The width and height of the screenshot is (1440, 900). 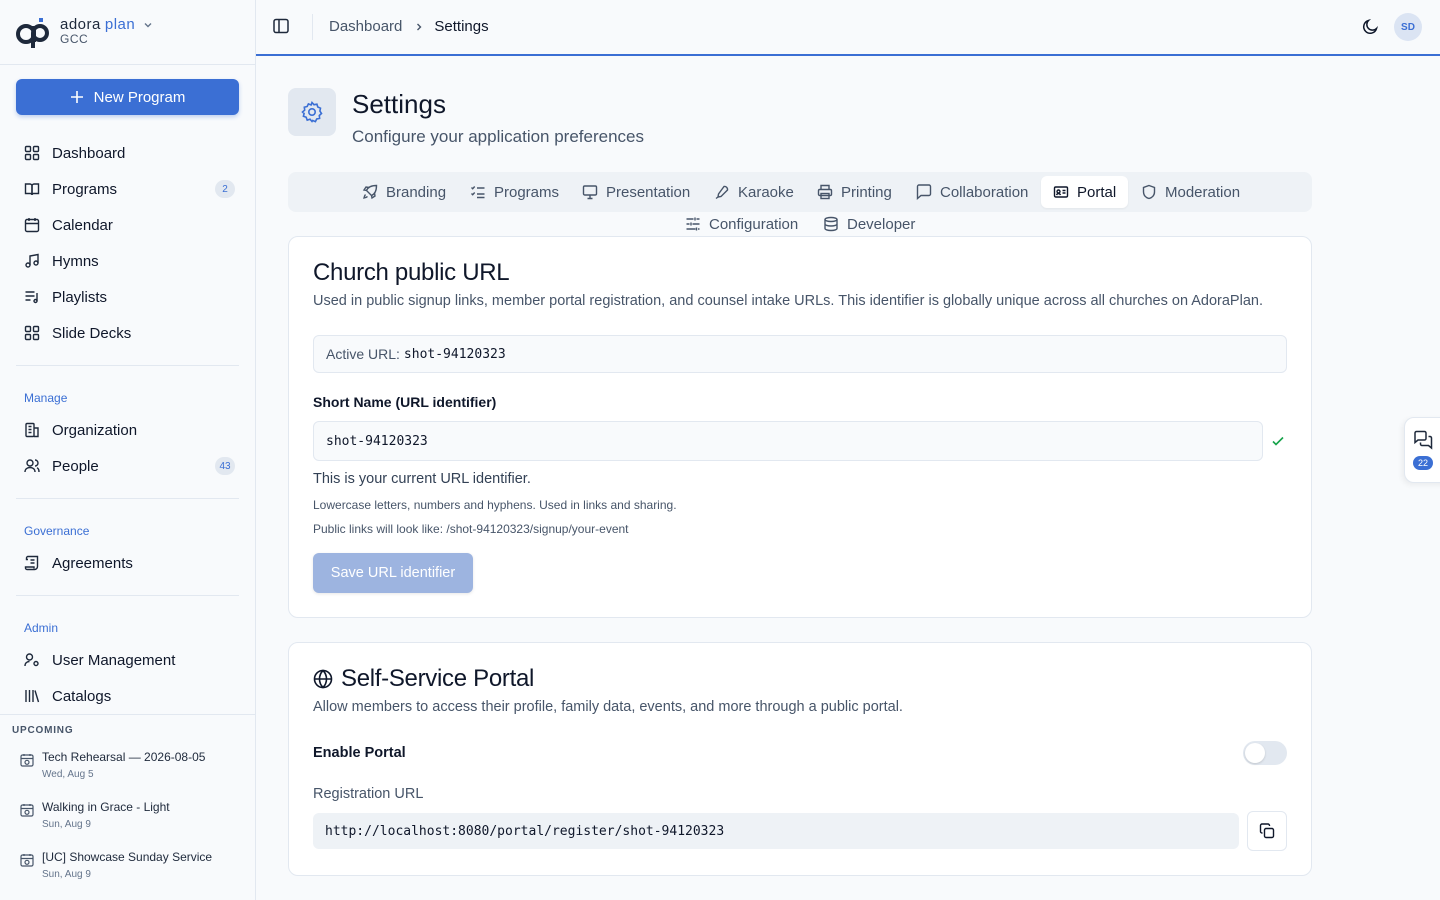 I want to click on help-current: This is your current URL identifier., so click(x=422, y=479).